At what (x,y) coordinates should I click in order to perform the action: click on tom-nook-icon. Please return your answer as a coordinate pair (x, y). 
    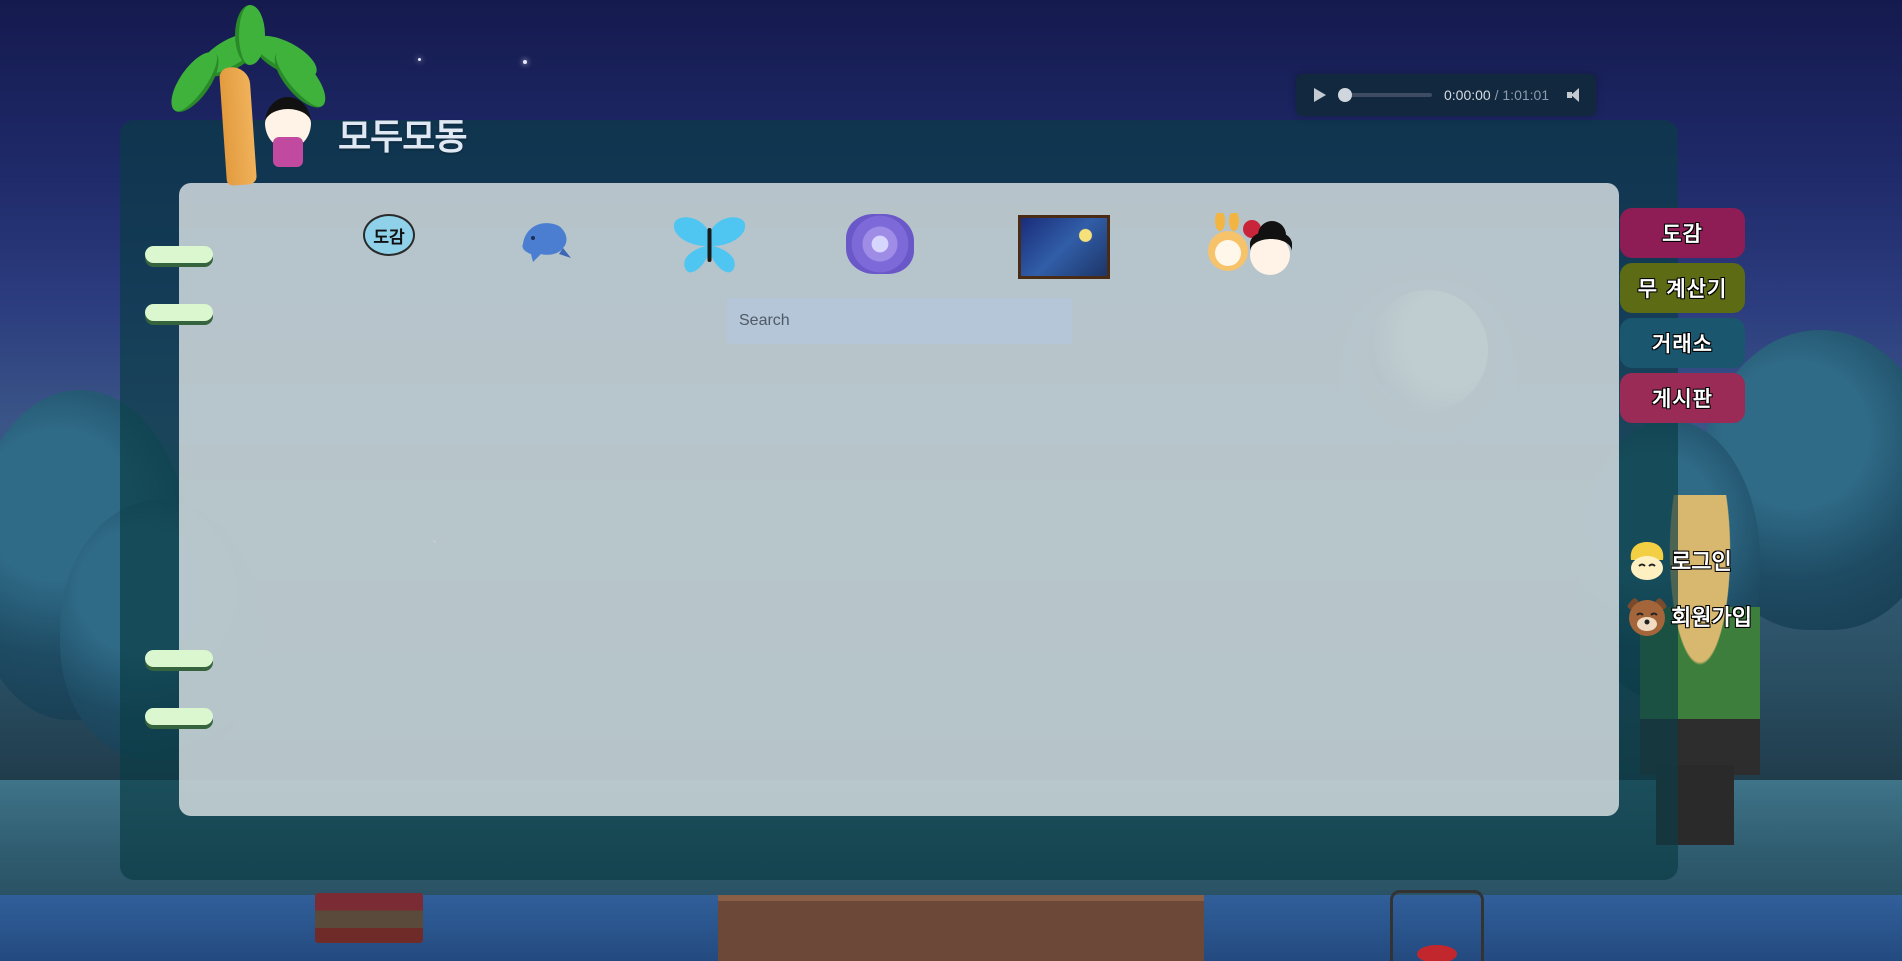
    Looking at the image, I should click on (1647, 617).